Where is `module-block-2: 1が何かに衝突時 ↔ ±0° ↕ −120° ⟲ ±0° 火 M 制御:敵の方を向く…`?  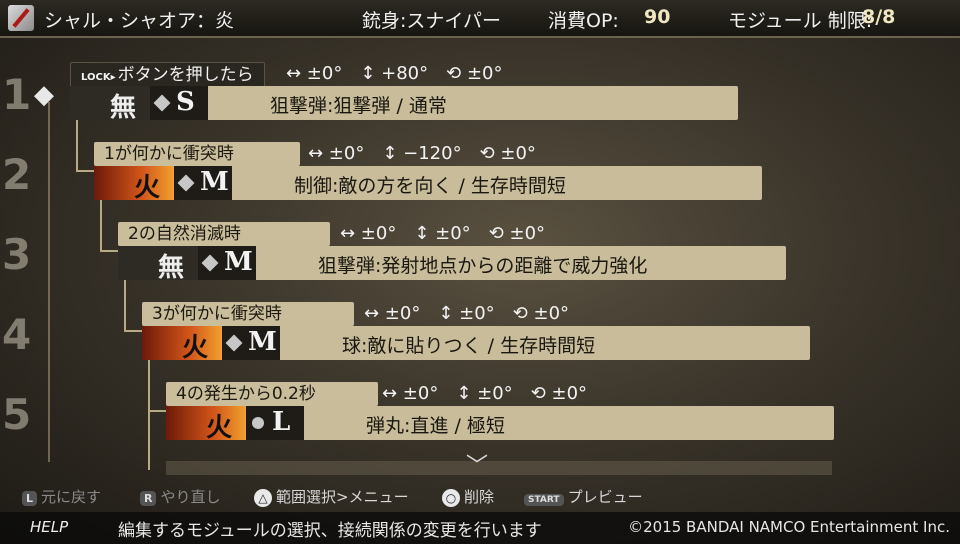 module-block-2: 1が何かに衝突時 ↔ ±0° ↕ −120° ⟲ ±0° 火 M 制御:敵の方を向く… is located at coordinates (428, 174).